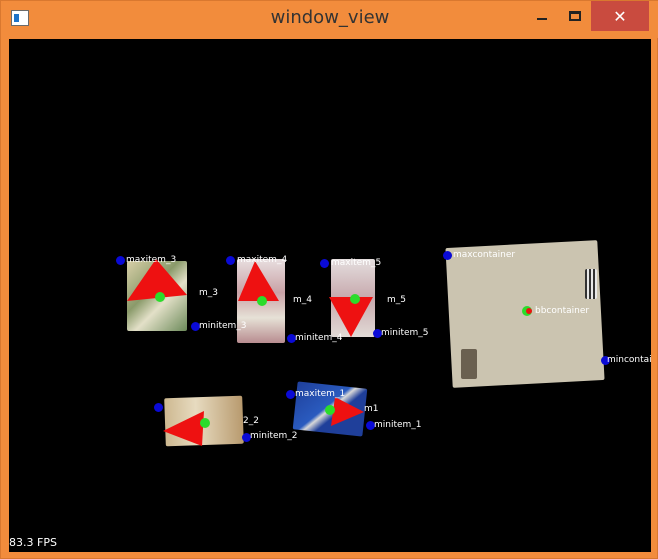 The height and width of the screenshot is (559, 658). Describe the element at coordinates (529, 311) in the screenshot. I see `container-center-marker` at that location.